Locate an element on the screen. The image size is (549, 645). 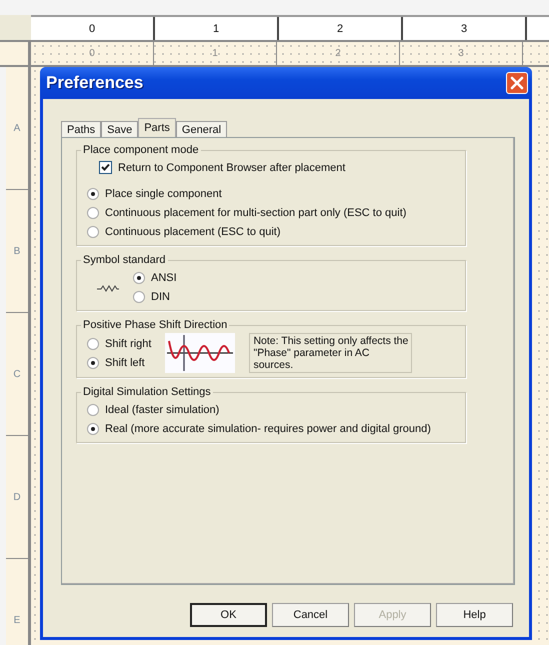
radio-button: Continuous placement (ESC to quit) is located at coordinates (246, 231).